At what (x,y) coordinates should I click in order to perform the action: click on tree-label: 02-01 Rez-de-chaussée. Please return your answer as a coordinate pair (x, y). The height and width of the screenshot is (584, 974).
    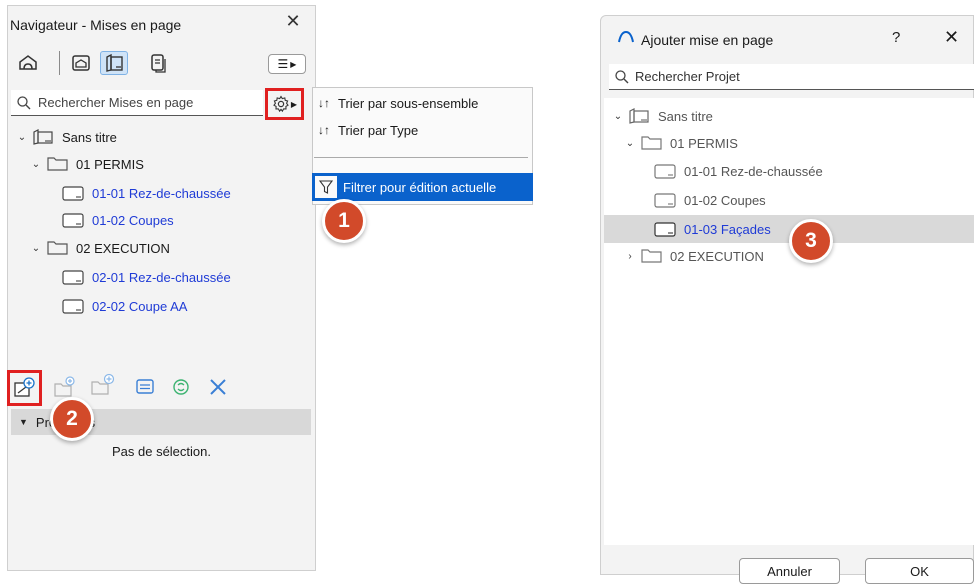
    Looking at the image, I should click on (161, 277).